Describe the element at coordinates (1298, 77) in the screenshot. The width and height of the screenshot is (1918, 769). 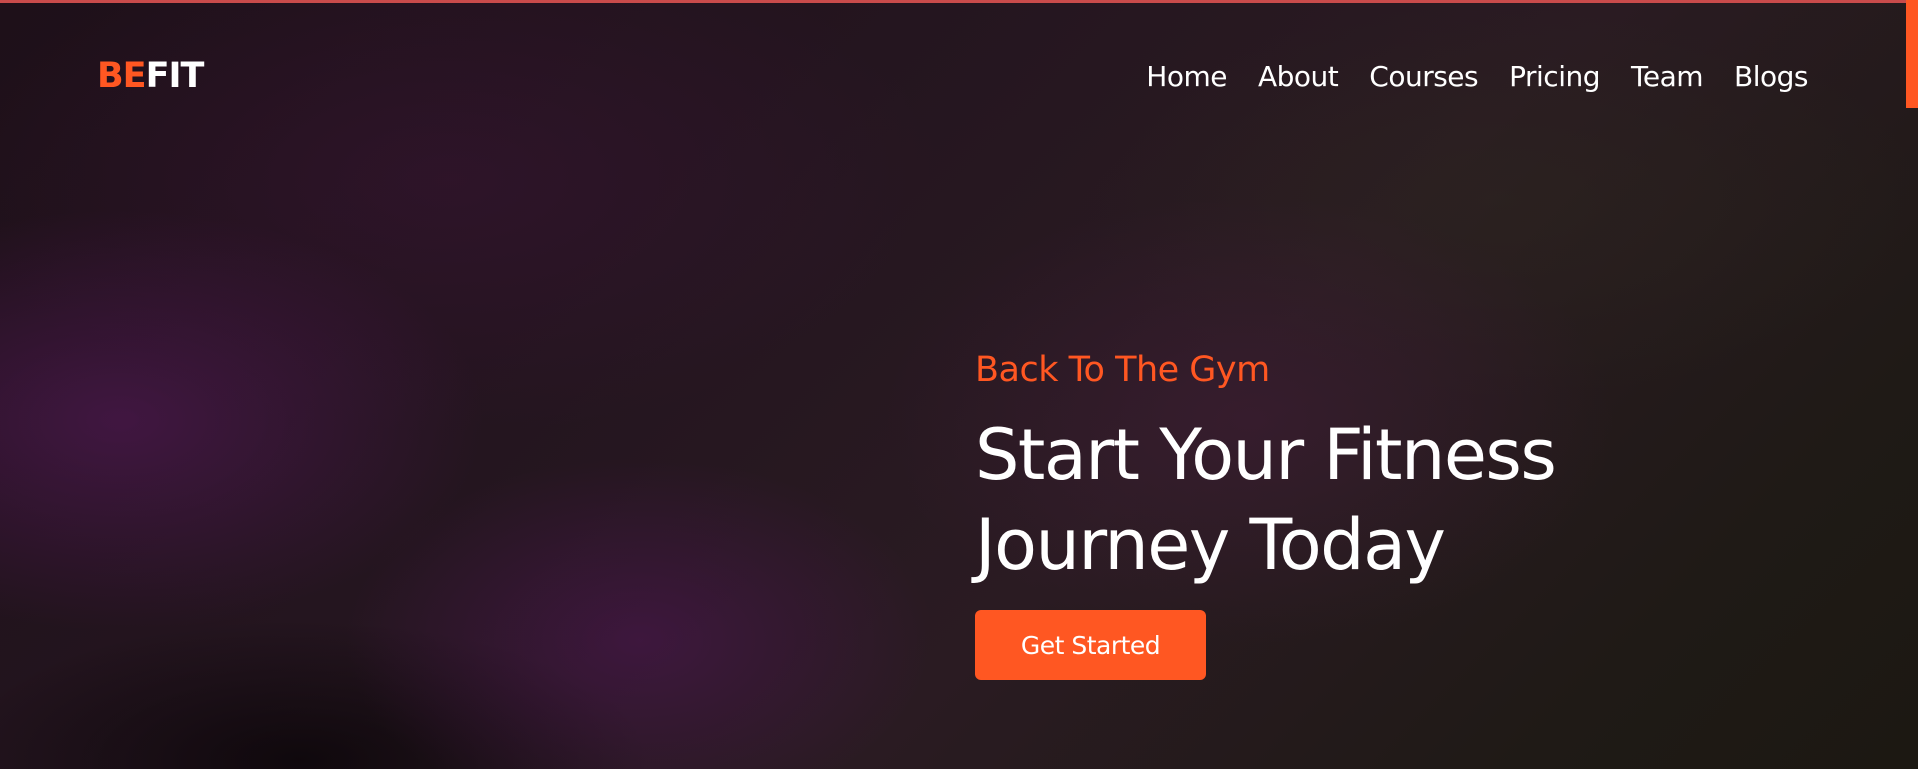
I see `nav-about: About` at that location.